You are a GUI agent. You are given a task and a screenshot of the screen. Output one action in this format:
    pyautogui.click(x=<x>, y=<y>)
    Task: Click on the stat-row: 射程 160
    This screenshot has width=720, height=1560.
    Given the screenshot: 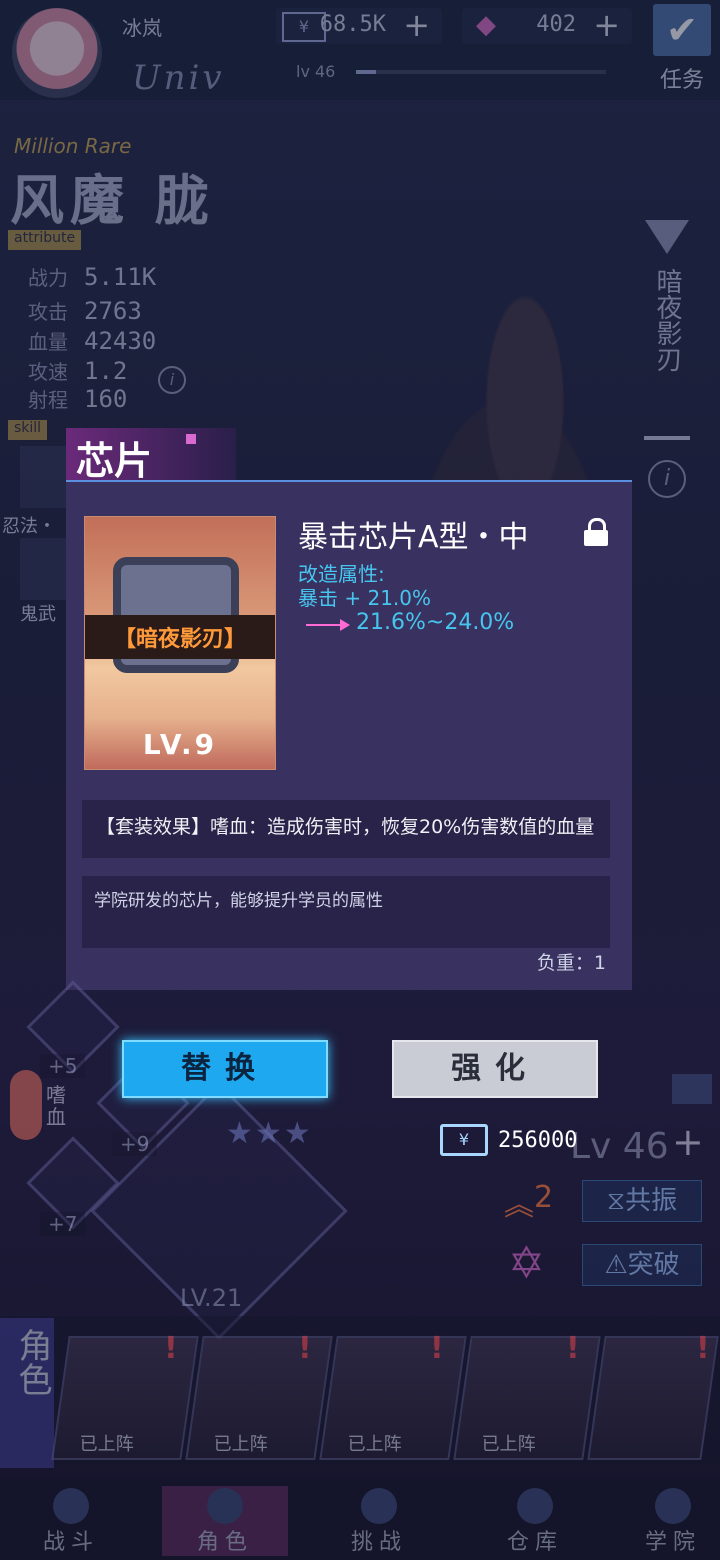 What is the action you would take?
    pyautogui.click(x=78, y=399)
    